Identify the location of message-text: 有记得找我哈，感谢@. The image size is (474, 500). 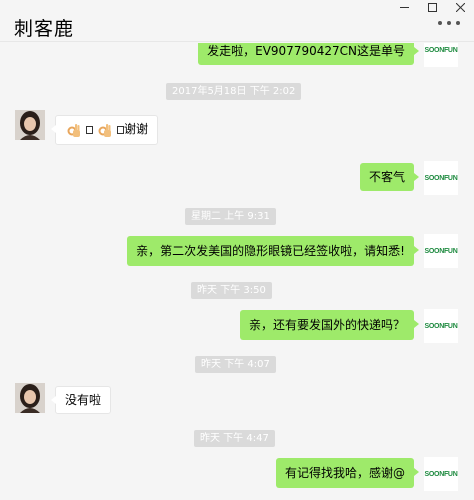
(344, 473).